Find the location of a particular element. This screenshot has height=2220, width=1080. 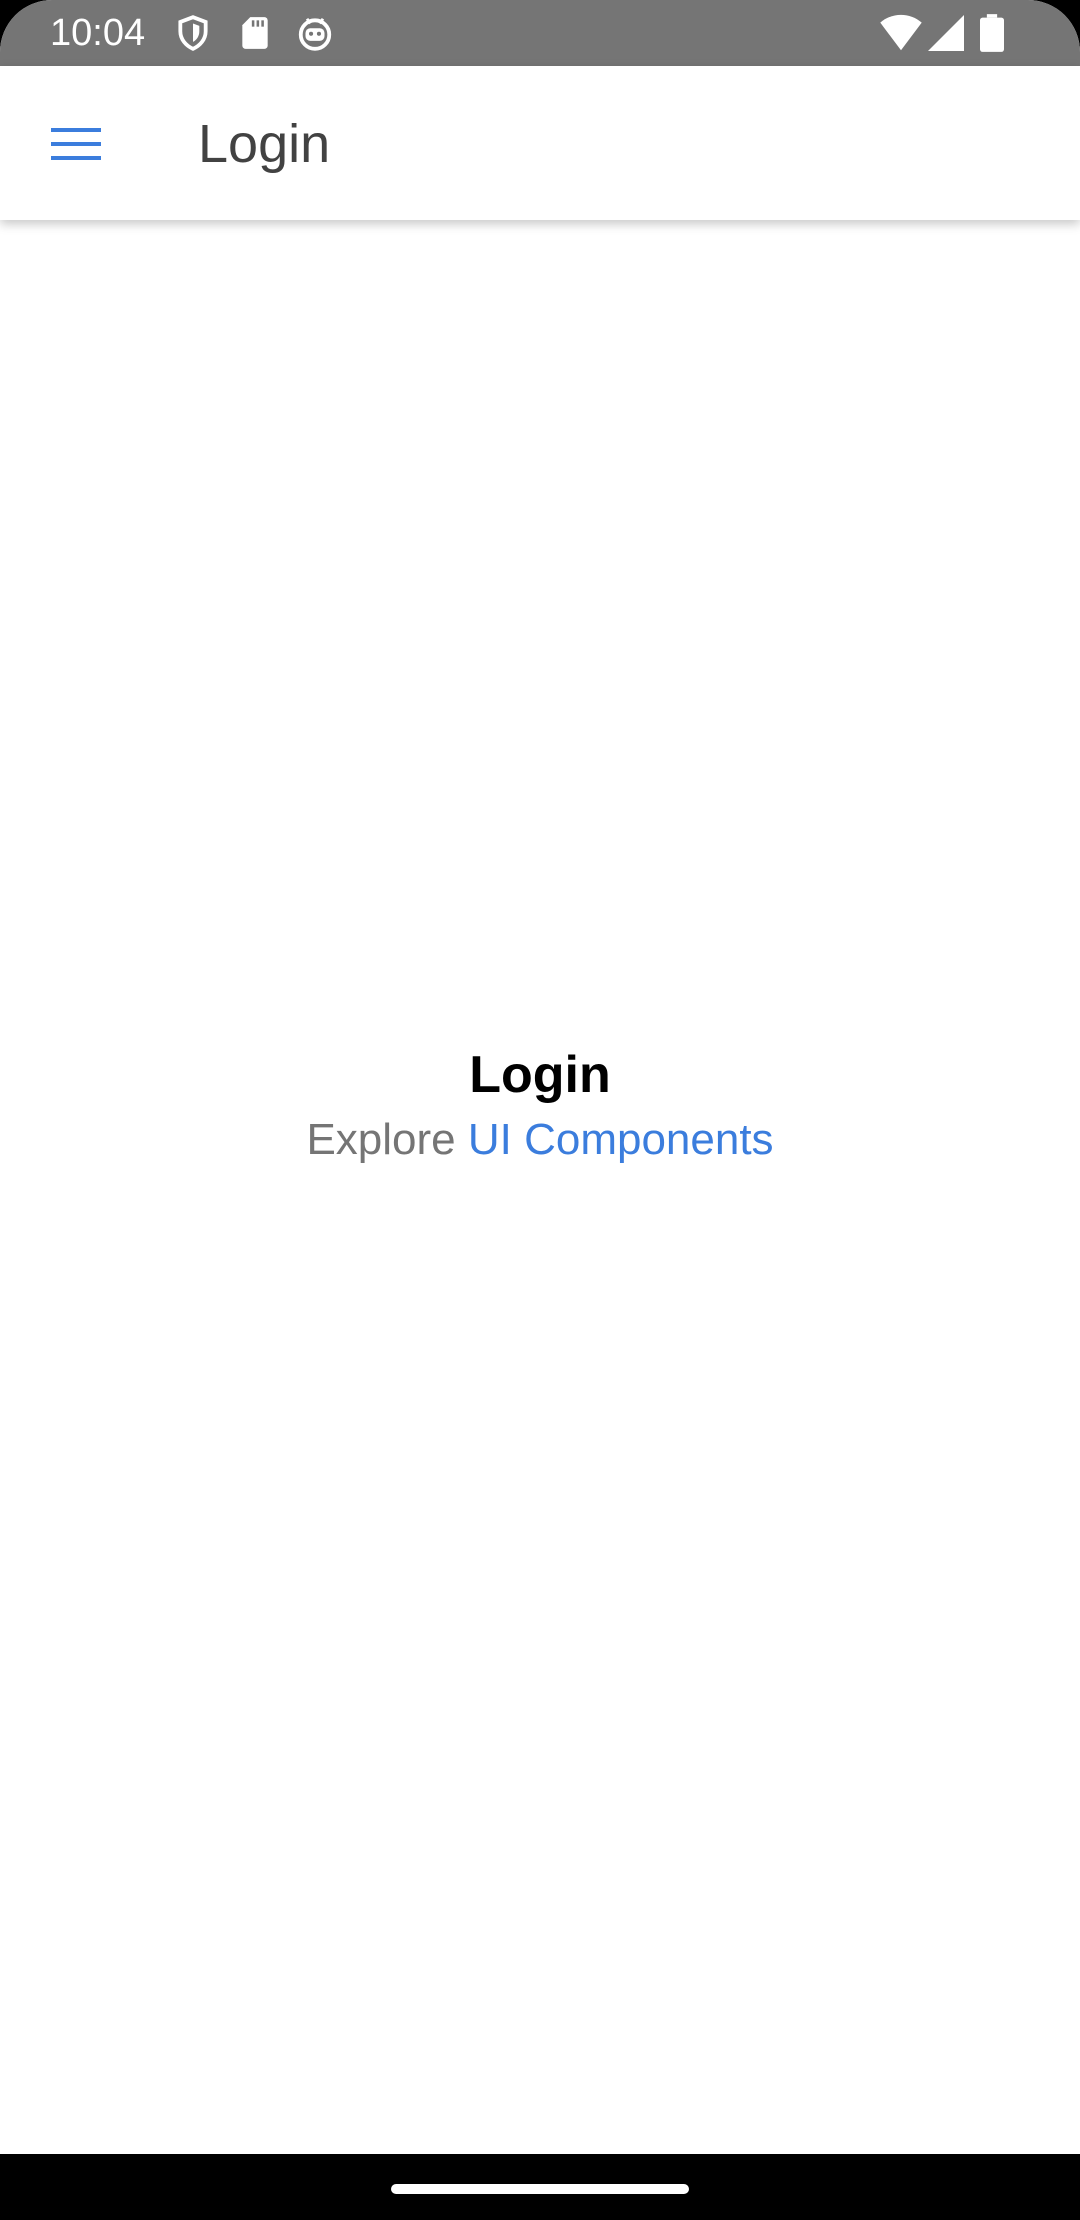

app-bar: Login is located at coordinates (540, 143).